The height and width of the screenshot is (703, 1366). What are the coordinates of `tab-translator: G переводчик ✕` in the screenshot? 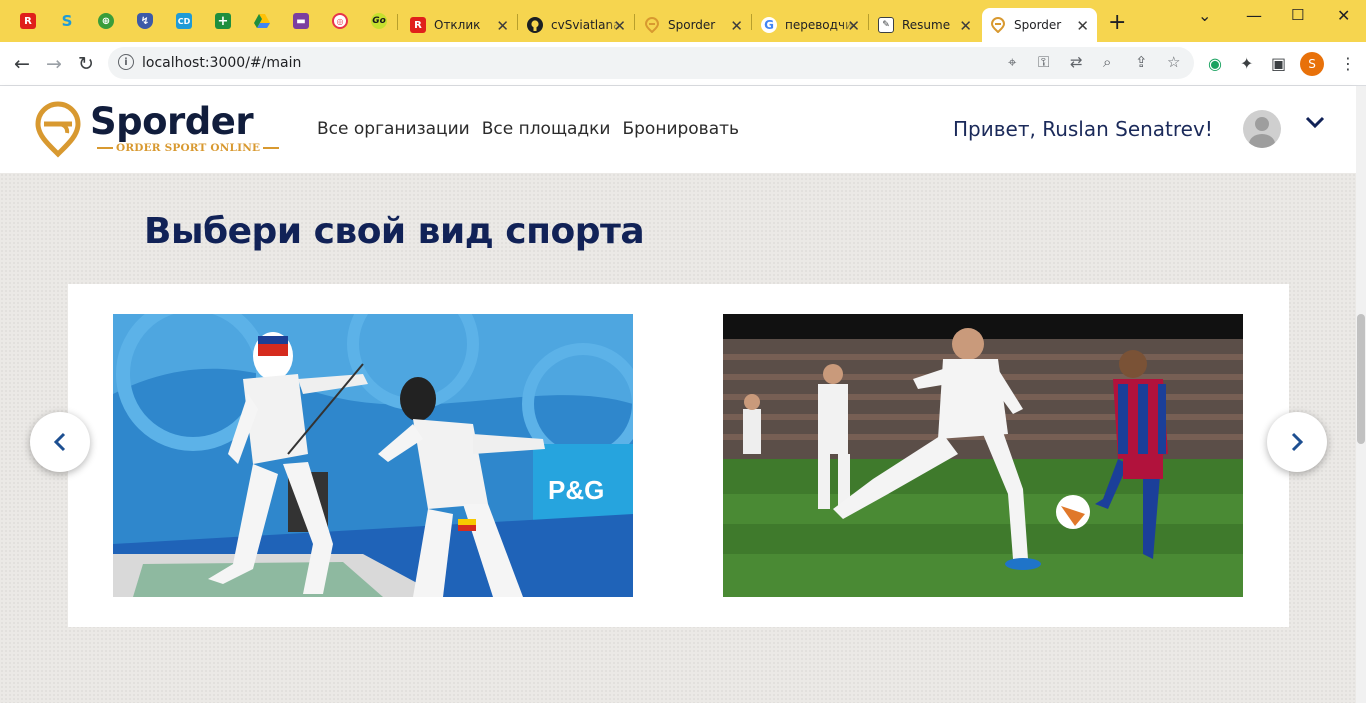 It's located at (810, 25).